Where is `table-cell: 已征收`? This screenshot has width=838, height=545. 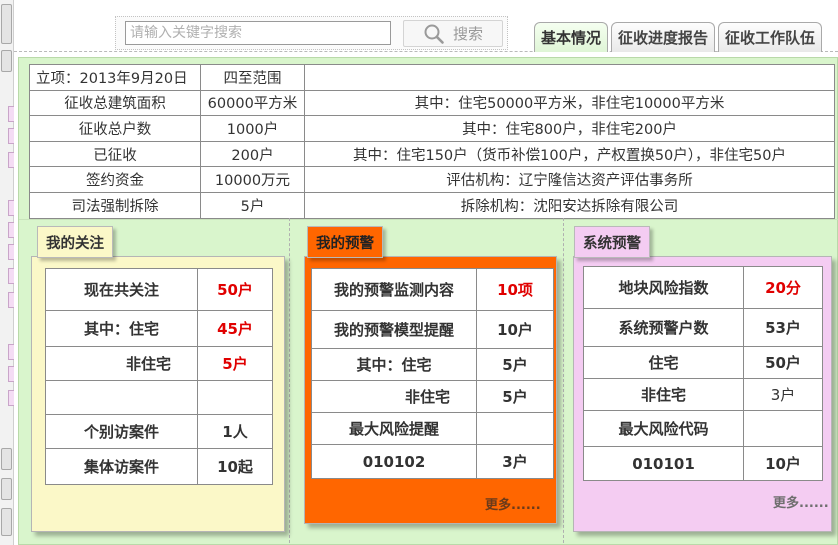 table-cell: 已征收 is located at coordinates (115, 154).